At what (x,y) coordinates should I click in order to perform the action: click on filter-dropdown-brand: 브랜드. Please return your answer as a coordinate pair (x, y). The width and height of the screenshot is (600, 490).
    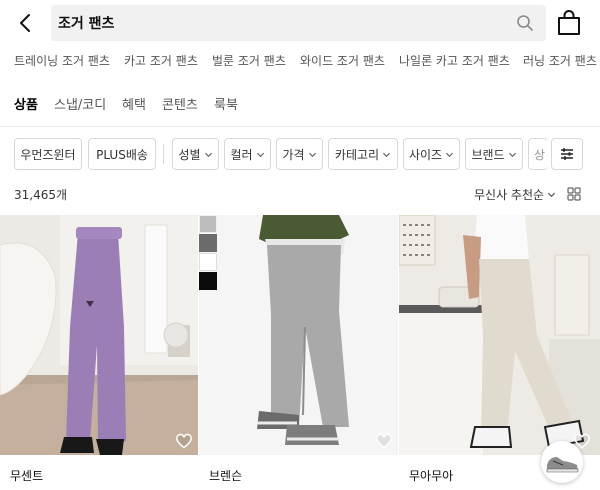
    Looking at the image, I should click on (494, 154).